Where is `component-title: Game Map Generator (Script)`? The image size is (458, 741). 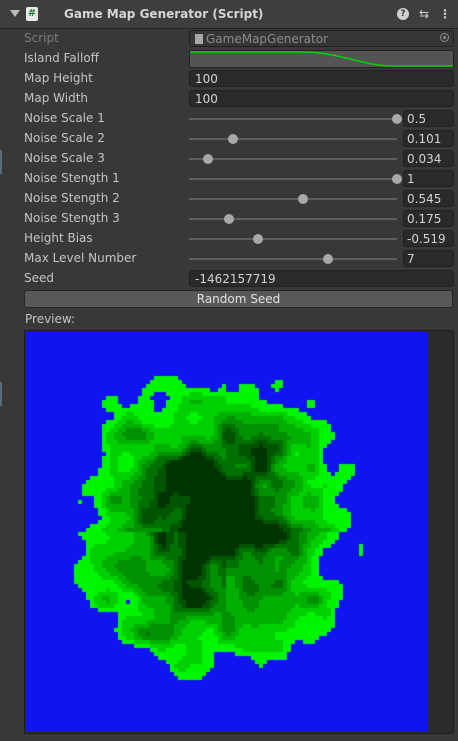 component-title: Game Map Generator (Script) is located at coordinates (164, 14).